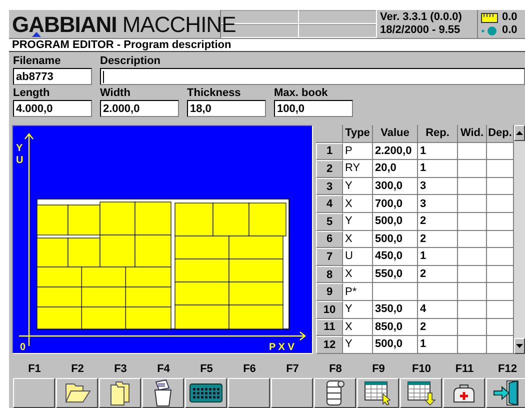 This screenshot has width=525, height=408. I want to click on version-text: Ver. 3.3.1 (0.0.0), so click(421, 17).